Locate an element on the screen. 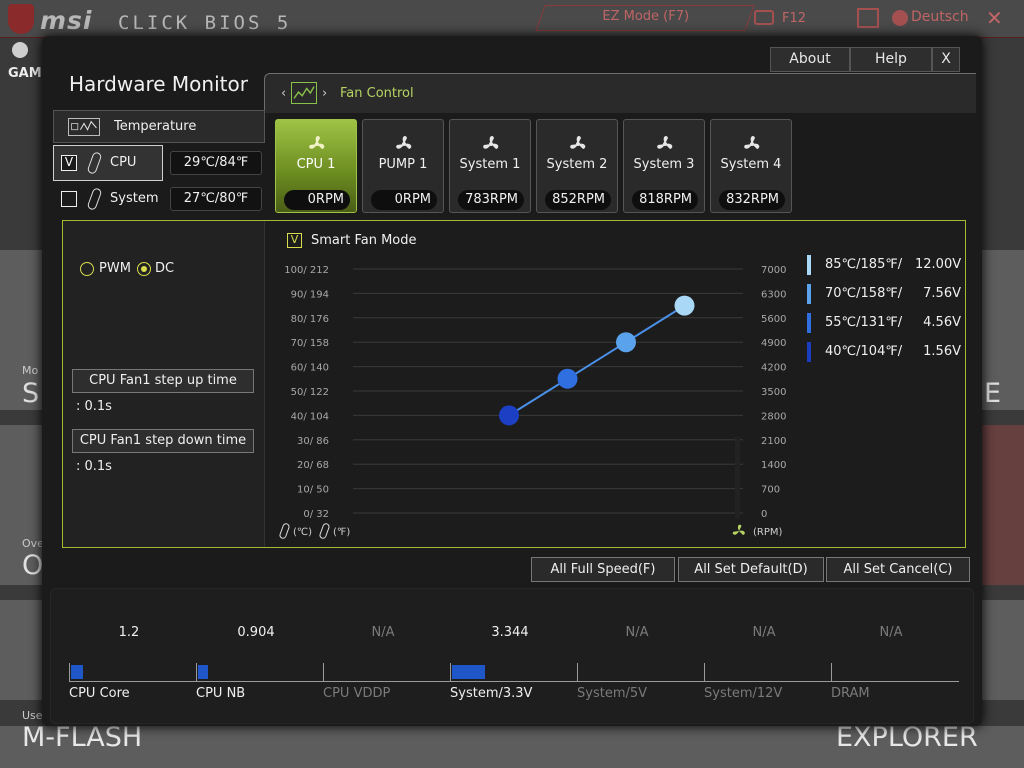 The width and height of the screenshot is (1024, 768). y-left-tick-label: 80/ 176 is located at coordinates (310, 319).